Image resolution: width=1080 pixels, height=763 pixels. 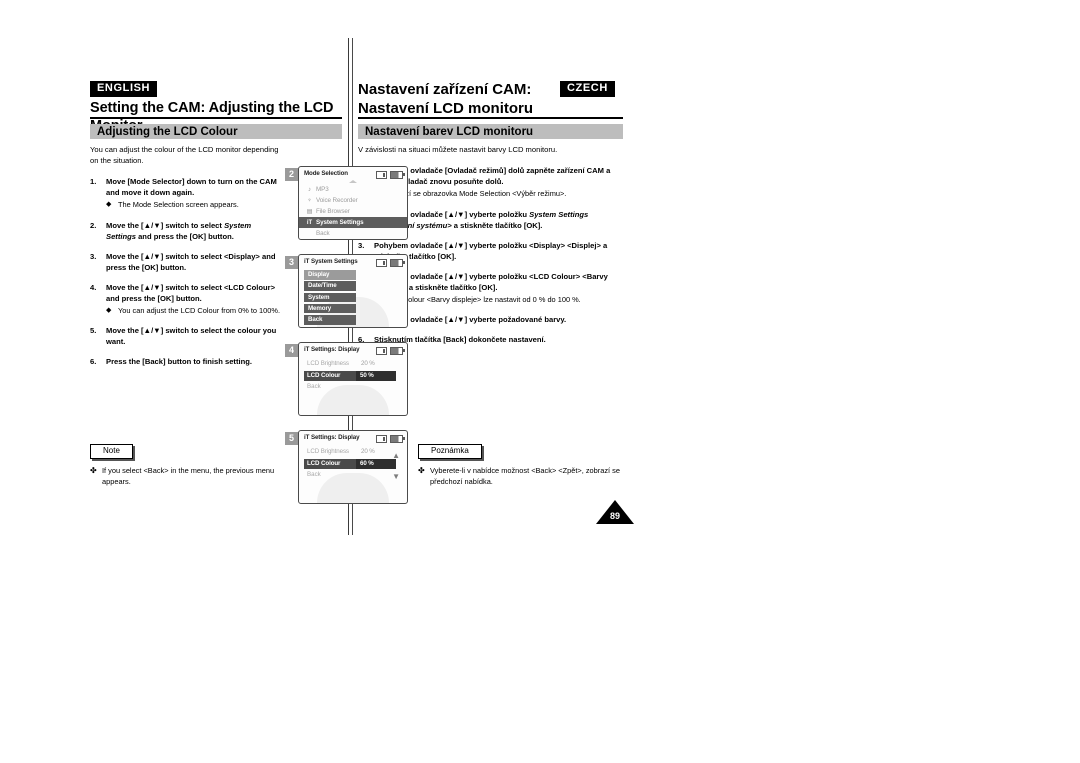 What do you see at coordinates (111, 451) in the screenshot?
I see `note-label-english: Note` at bounding box center [111, 451].